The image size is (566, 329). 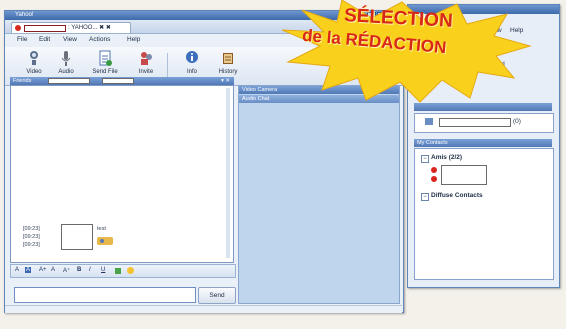 I want to click on tab-label: : YAHOO... ✖ ✖, so click(x=89, y=28).